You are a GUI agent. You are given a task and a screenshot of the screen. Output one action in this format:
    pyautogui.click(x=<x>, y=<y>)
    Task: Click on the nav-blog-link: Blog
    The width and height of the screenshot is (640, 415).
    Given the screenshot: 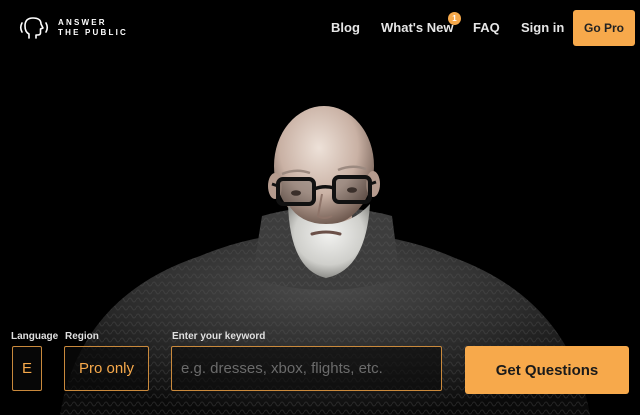 What is the action you would take?
    pyautogui.click(x=345, y=27)
    